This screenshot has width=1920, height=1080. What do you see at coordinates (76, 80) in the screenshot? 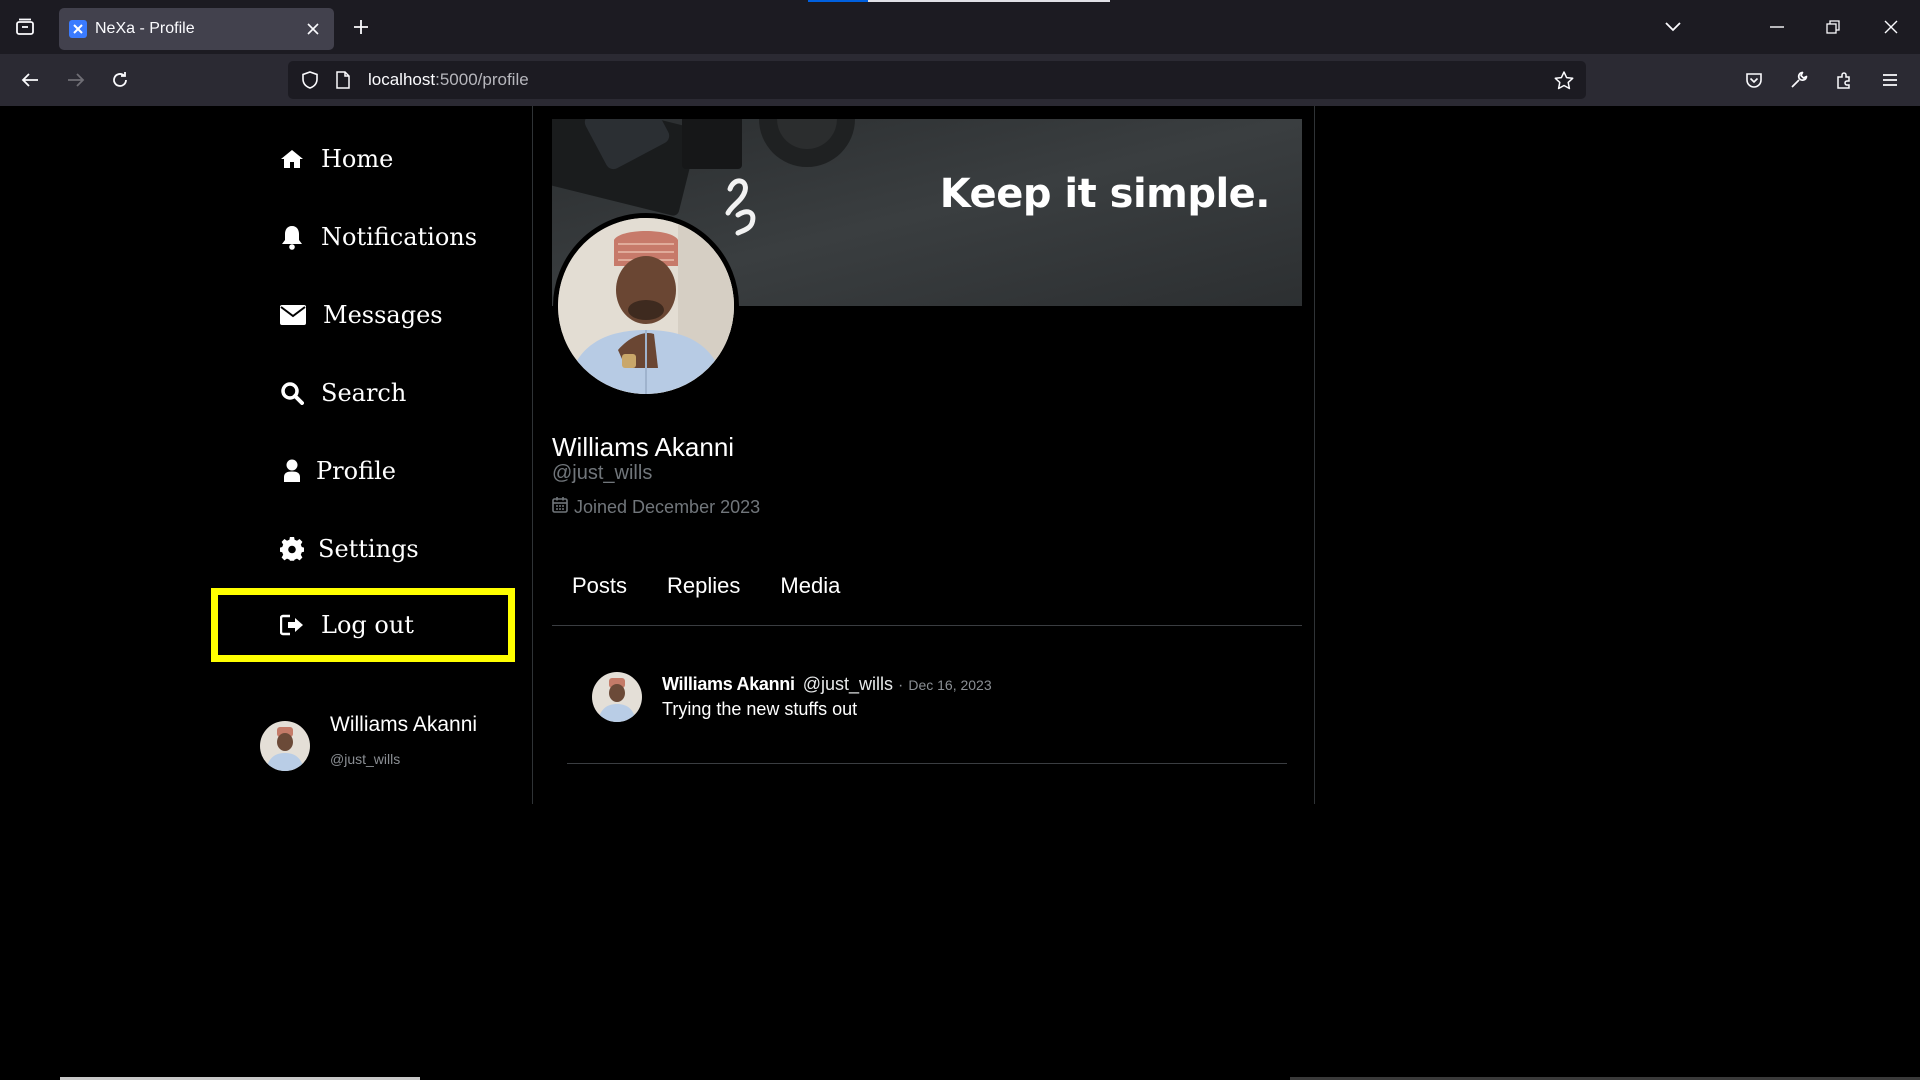
I see `forward-arrow-icon` at bounding box center [76, 80].